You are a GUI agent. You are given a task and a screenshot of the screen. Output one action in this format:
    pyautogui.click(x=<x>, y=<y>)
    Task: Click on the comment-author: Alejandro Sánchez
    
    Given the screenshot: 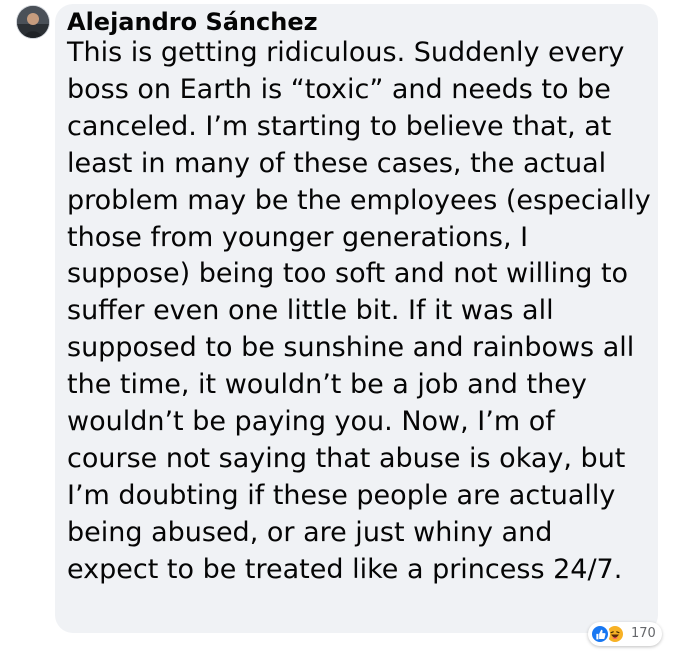 What is the action you would take?
    pyautogui.click(x=192, y=22)
    